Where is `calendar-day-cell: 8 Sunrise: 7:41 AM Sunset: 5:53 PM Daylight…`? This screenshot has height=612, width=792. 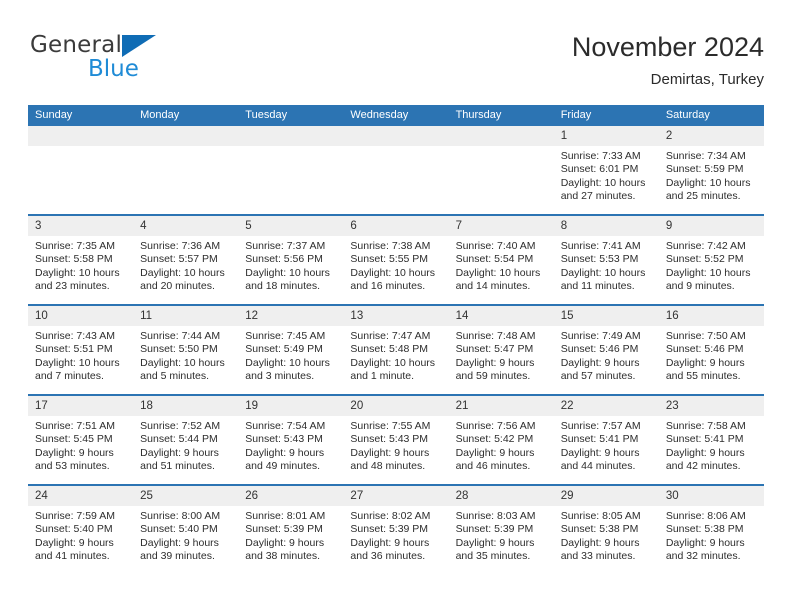 calendar-day-cell: 8 Sunrise: 7:41 AM Sunset: 5:53 PM Daylight… is located at coordinates (606, 259).